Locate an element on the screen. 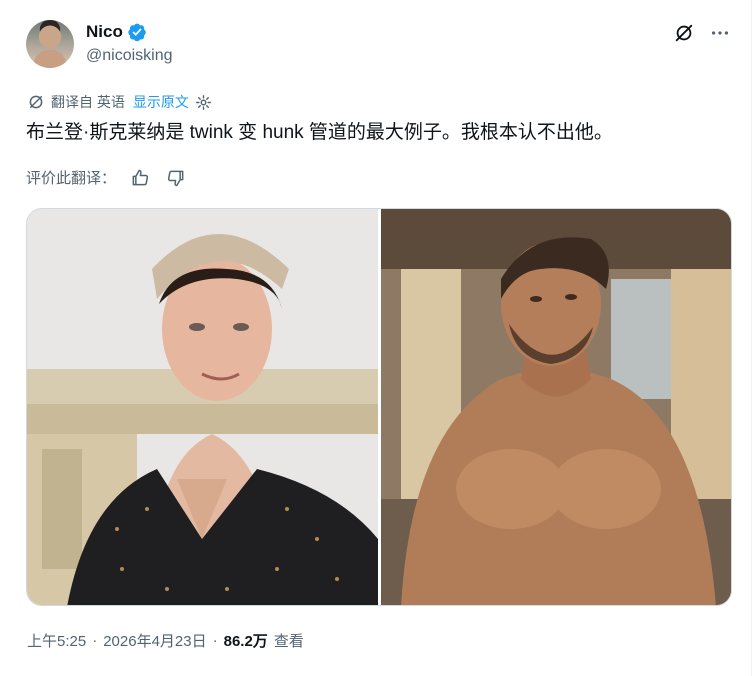 The image size is (752, 676). tweet-meta: 上午5:25 · 2026年4月23日 · 86.2万 查看 is located at coordinates (165, 640).